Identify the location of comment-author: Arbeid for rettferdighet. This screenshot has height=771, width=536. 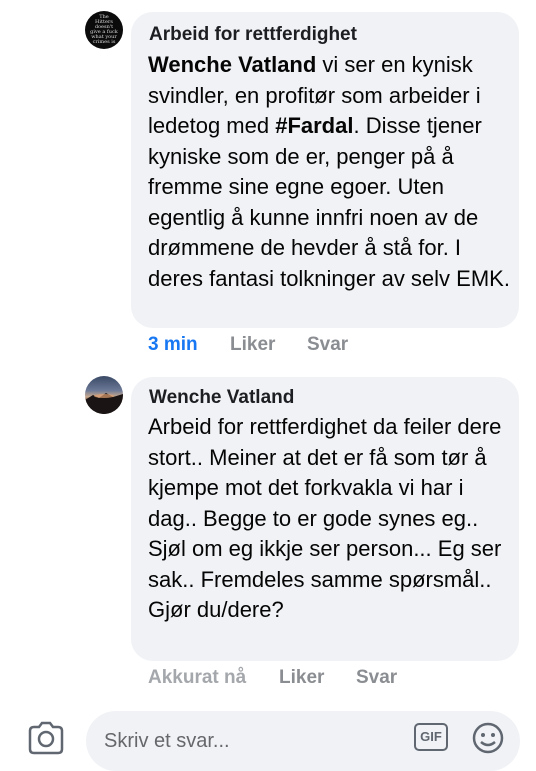
(253, 35).